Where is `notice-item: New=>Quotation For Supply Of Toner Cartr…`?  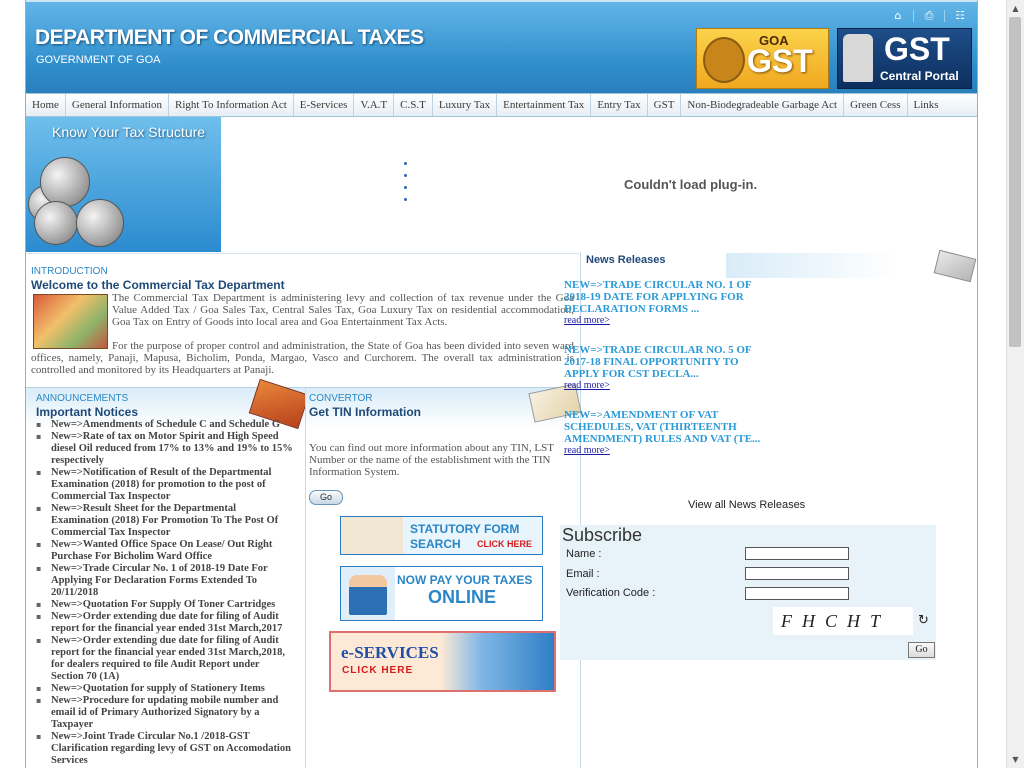
notice-item: New=>Quotation For Supply Of Toner Cartr… is located at coordinates (165, 605).